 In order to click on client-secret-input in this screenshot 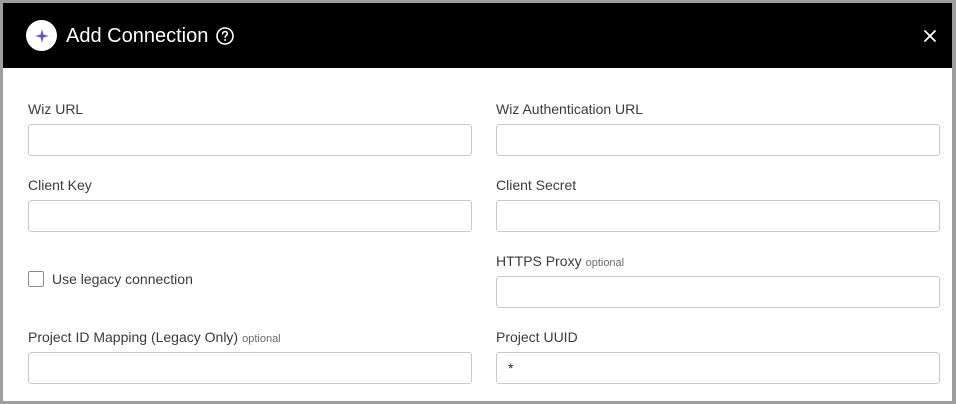, I will do `click(718, 216)`.